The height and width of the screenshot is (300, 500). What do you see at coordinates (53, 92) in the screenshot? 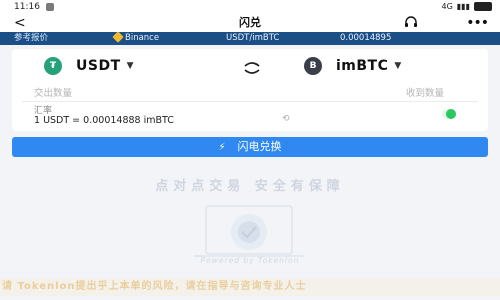
I see `from-amount-input: 交出数量` at bounding box center [53, 92].